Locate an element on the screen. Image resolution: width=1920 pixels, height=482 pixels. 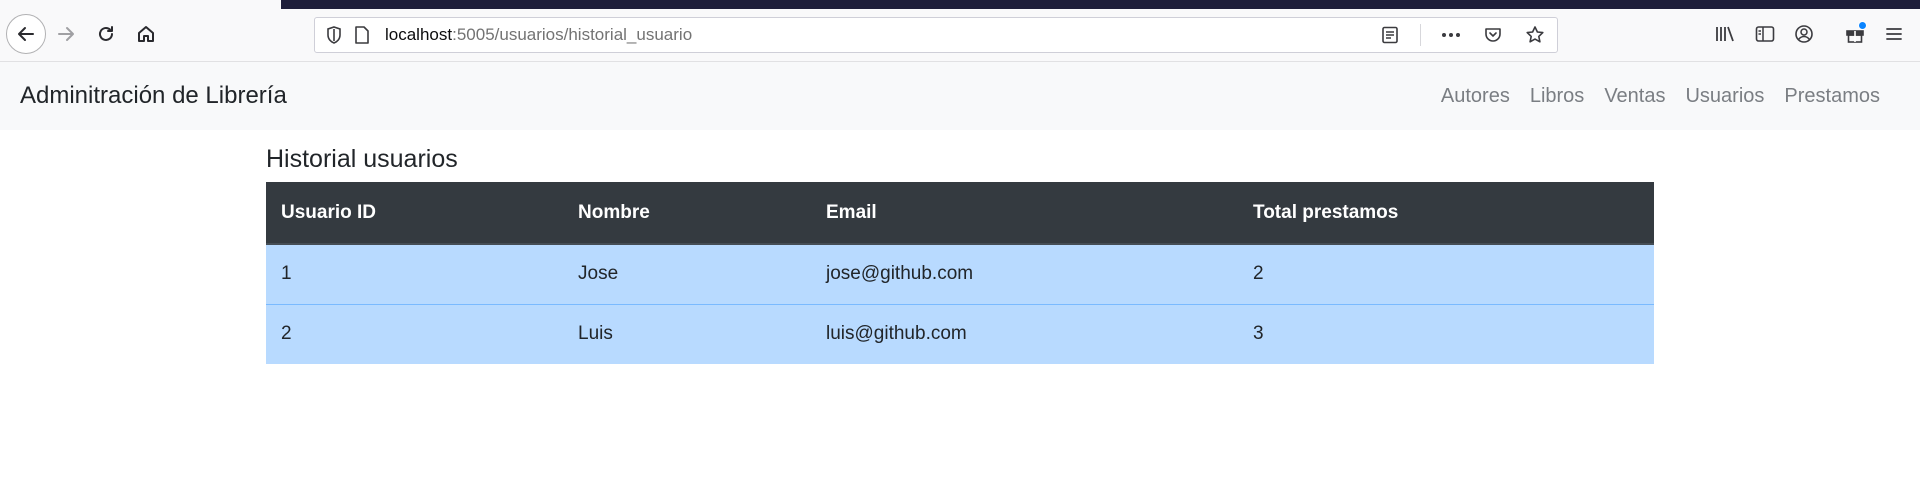
cell-email: luis@github.com is located at coordinates (1024, 333).